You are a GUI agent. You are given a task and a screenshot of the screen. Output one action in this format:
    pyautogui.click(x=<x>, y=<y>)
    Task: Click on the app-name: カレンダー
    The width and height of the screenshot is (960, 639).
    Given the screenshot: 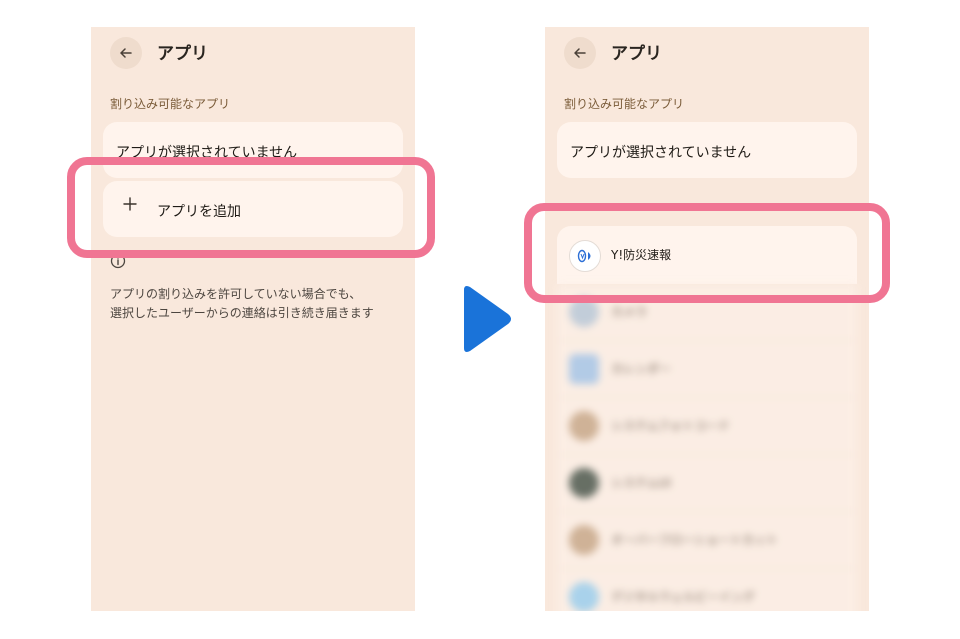 What is the action you would take?
    pyautogui.click(x=641, y=369)
    